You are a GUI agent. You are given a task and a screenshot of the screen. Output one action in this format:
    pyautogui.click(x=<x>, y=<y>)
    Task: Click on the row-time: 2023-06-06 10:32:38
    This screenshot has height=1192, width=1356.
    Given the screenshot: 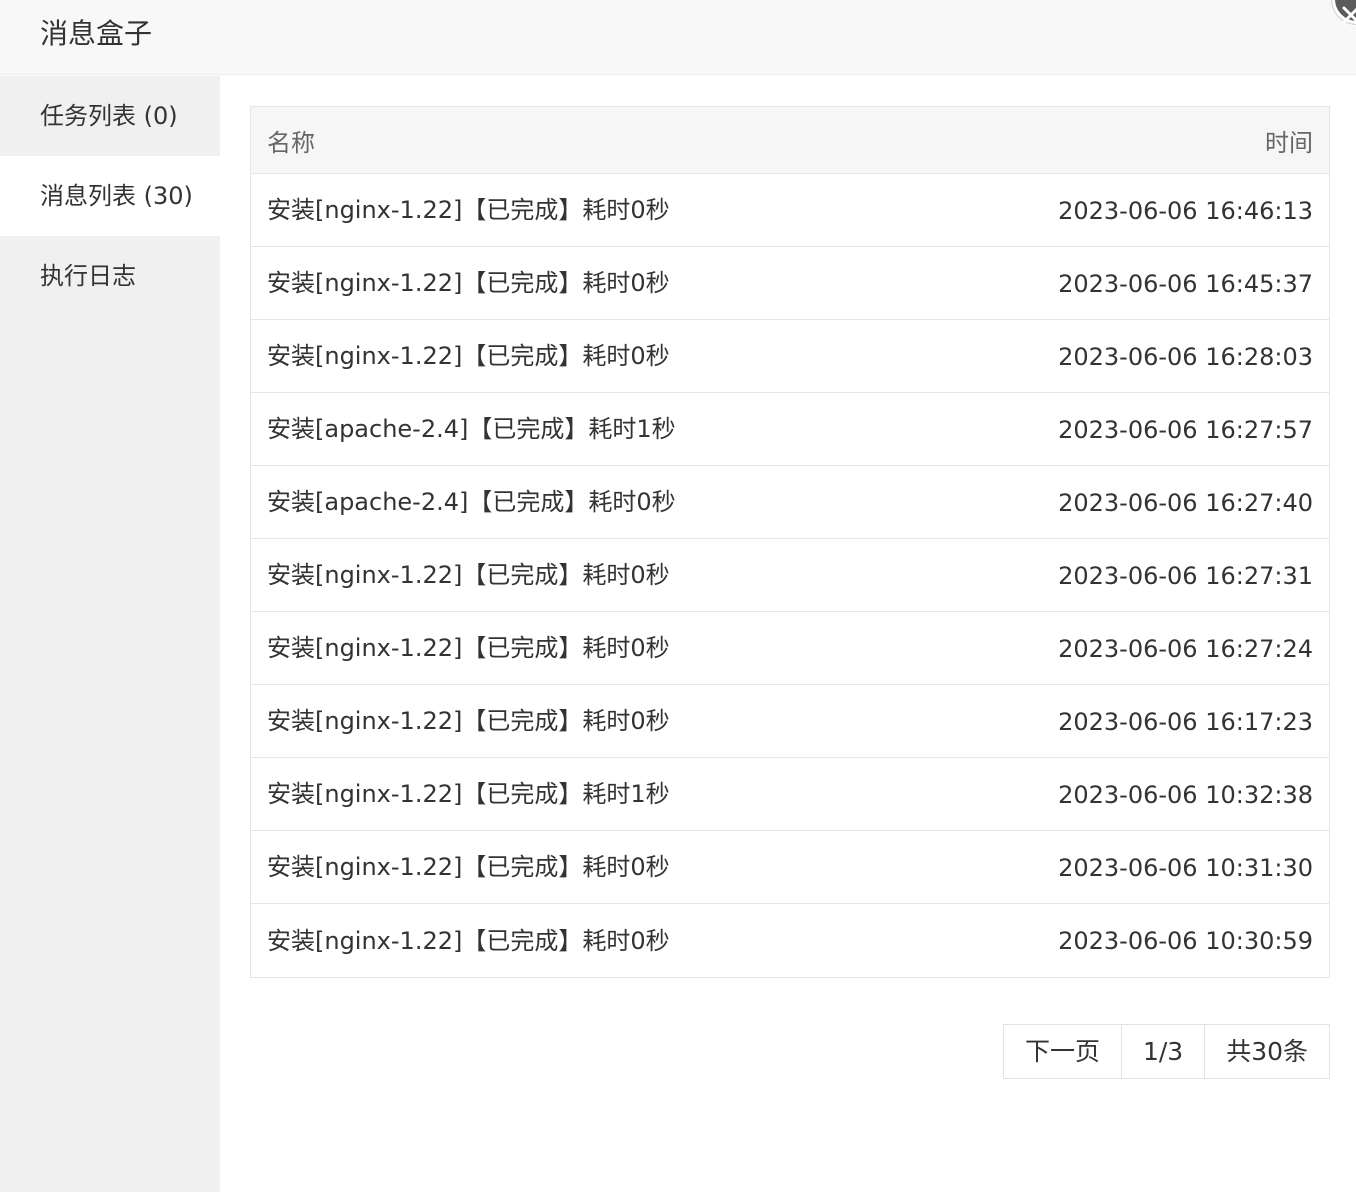 What is the action you would take?
    pyautogui.click(x=1185, y=794)
    